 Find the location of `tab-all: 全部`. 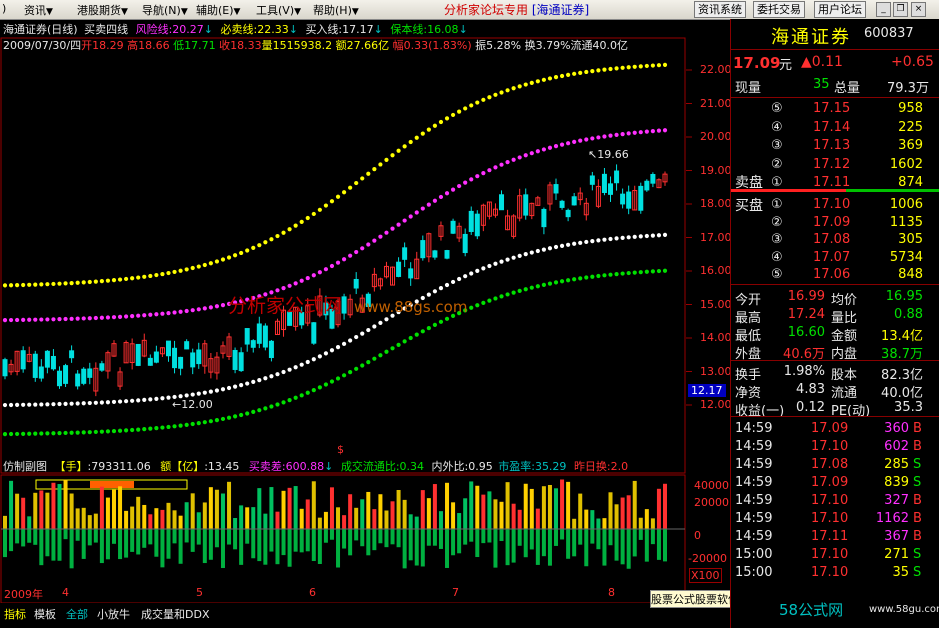

tab-all: 全部 is located at coordinates (77, 614).